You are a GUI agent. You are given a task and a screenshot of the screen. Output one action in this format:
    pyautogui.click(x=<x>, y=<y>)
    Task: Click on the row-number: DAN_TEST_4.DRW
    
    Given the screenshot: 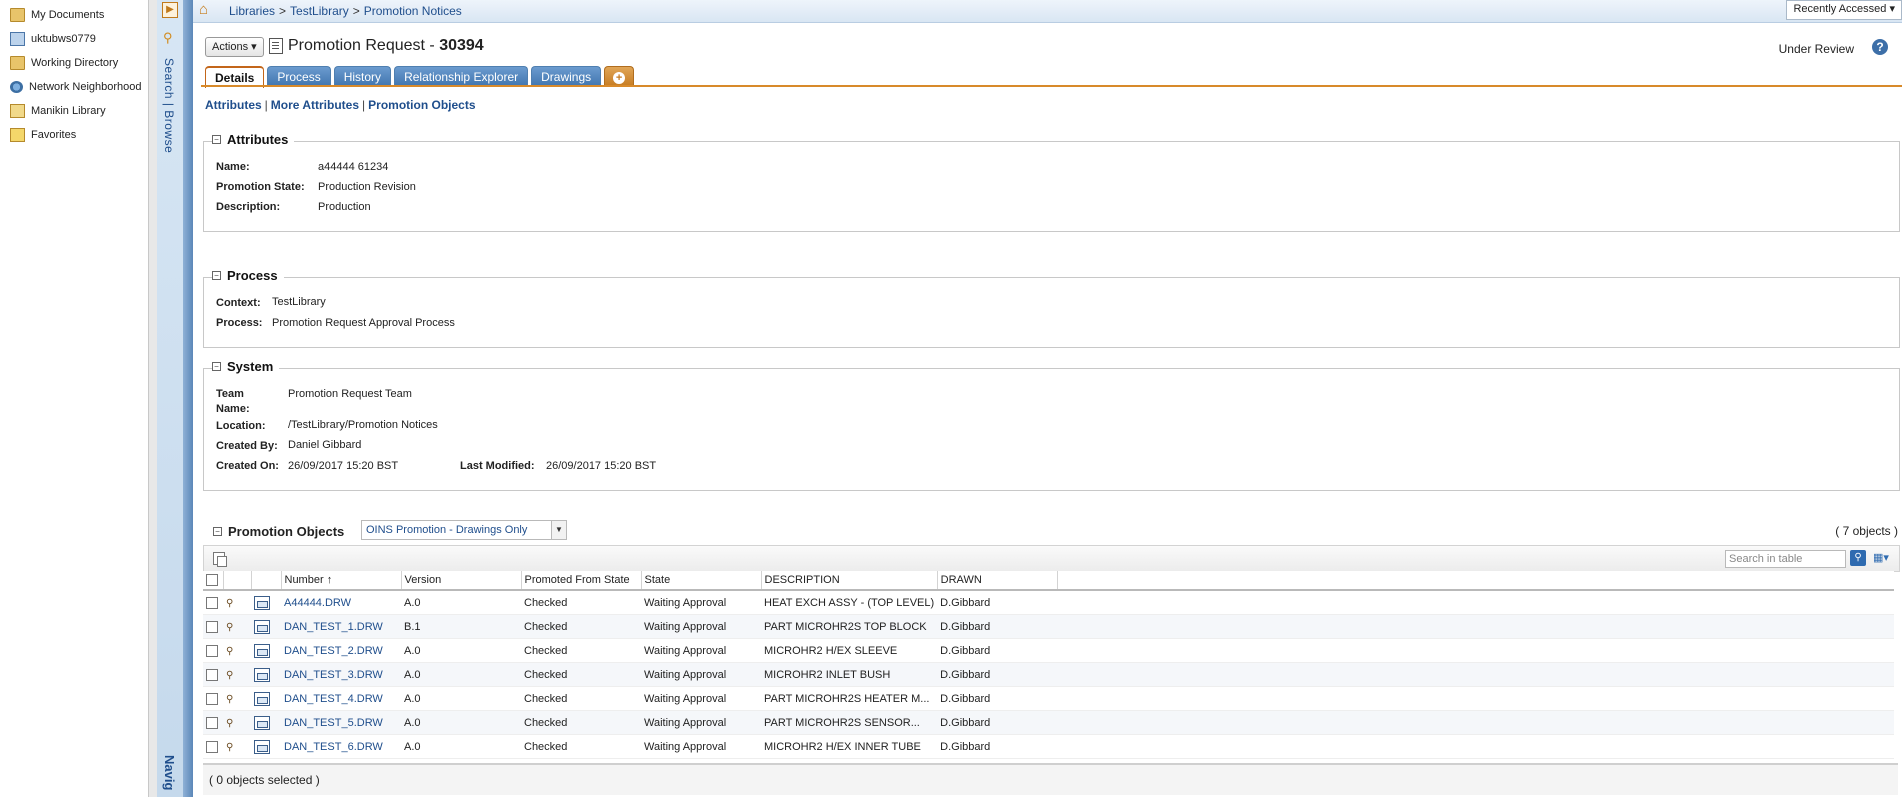 What is the action you would take?
    pyautogui.click(x=341, y=698)
    